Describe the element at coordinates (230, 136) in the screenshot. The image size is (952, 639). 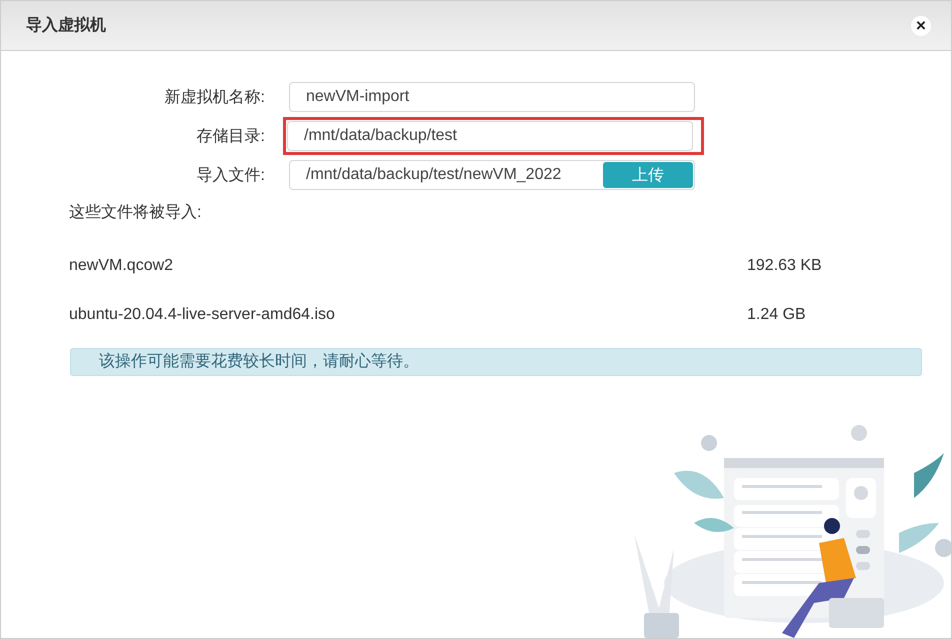
I see `field-label: 存储目录:` at that location.